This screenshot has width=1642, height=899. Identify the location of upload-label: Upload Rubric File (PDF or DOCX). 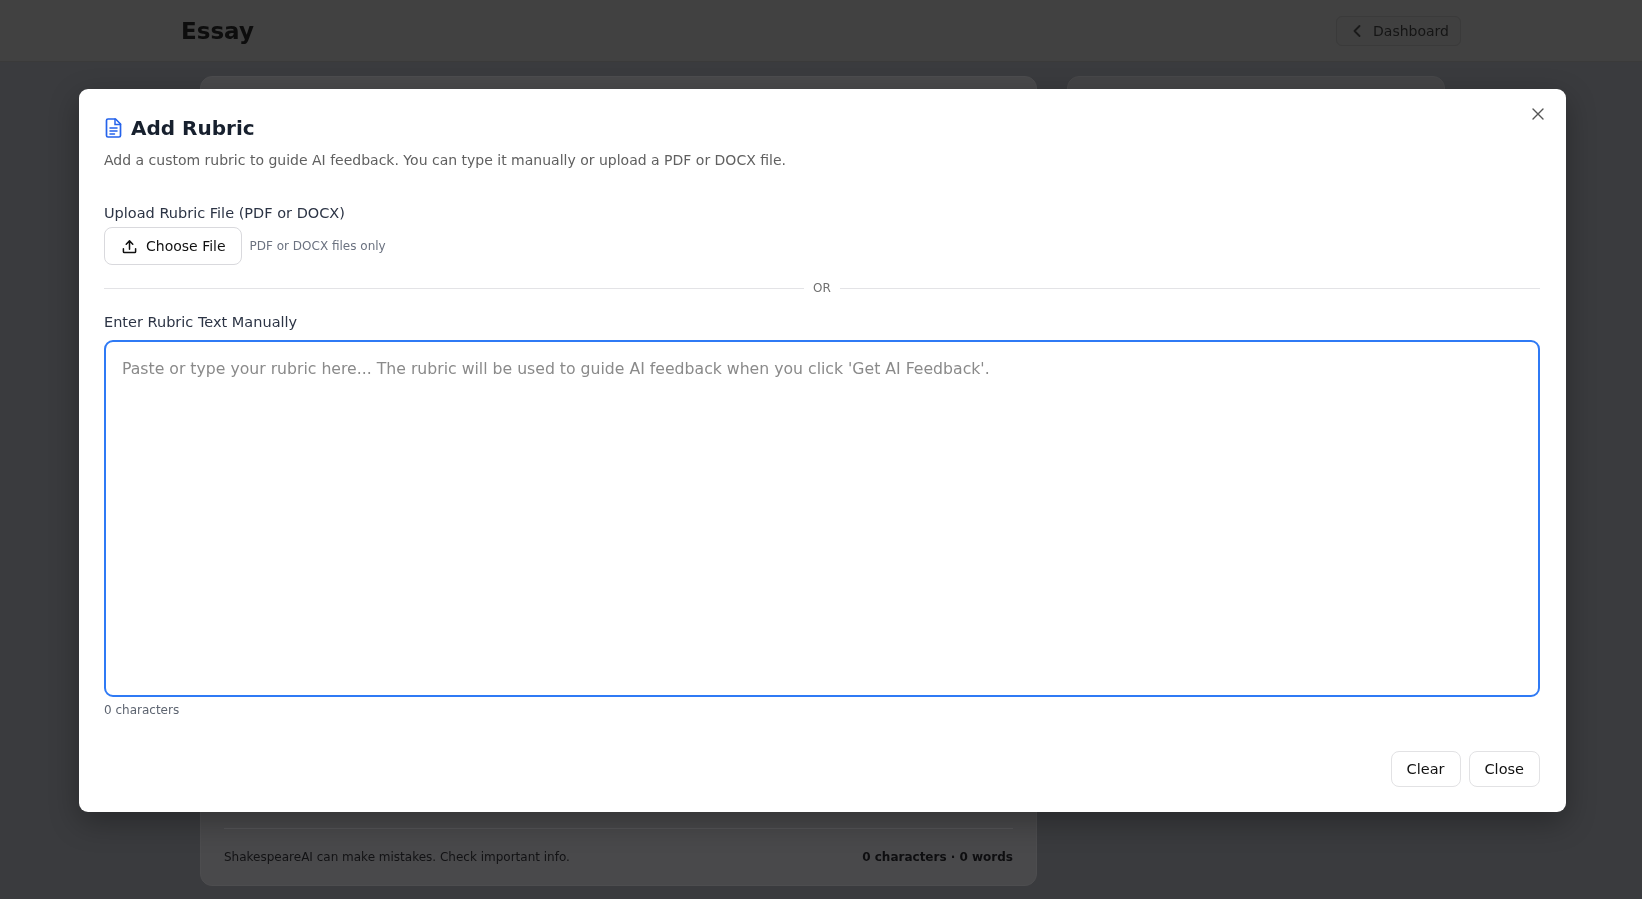
(225, 213).